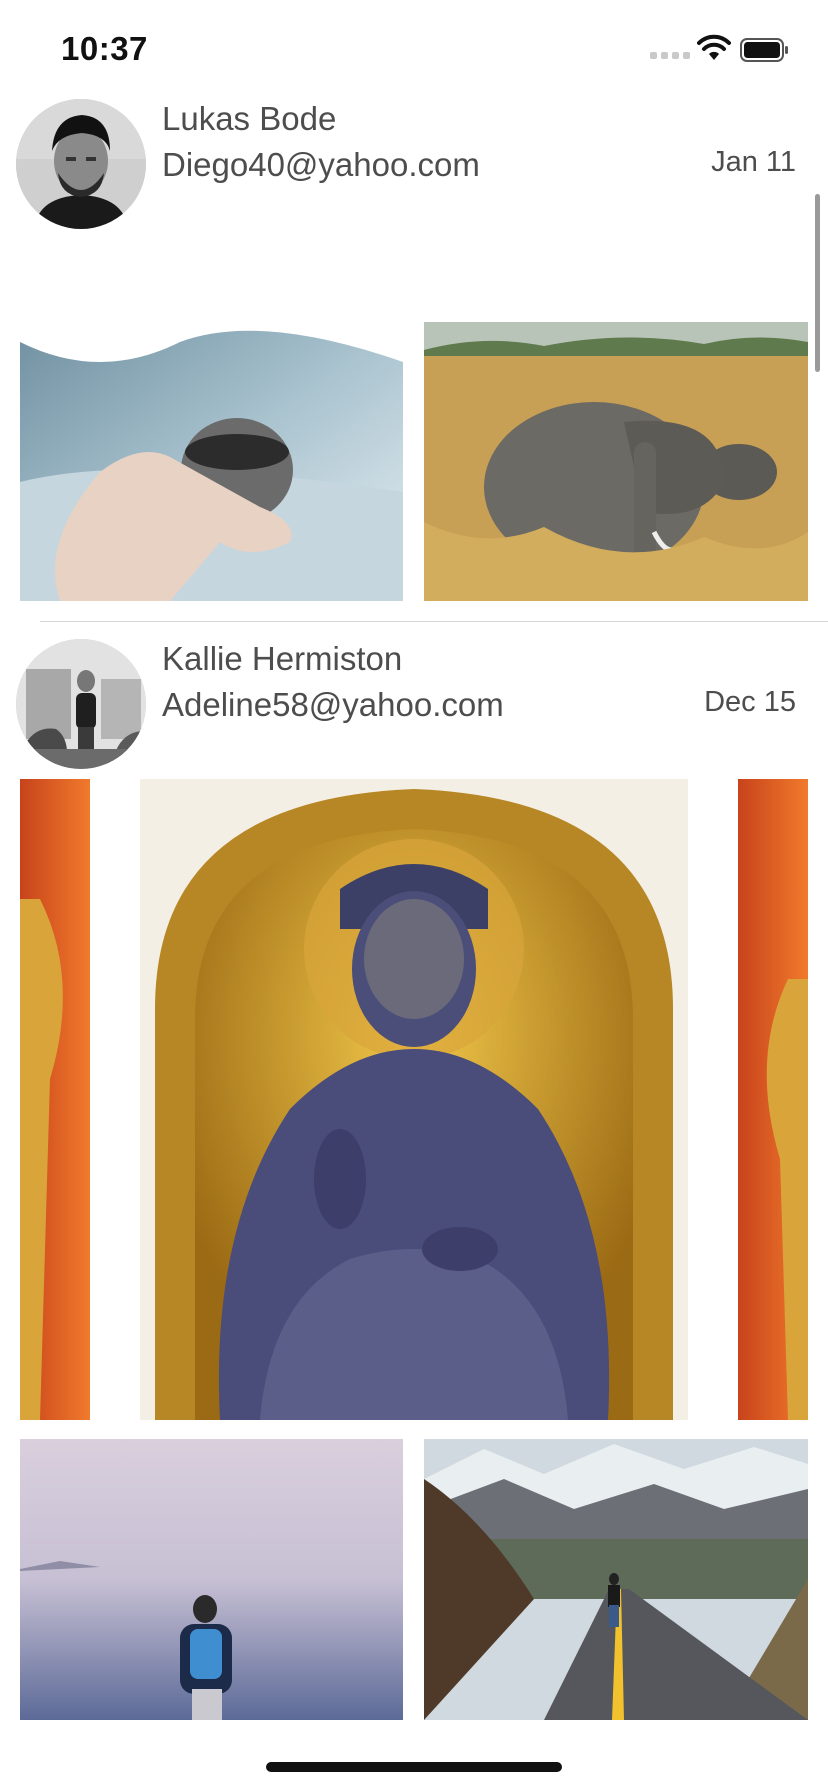 The width and height of the screenshot is (828, 1792). Describe the element at coordinates (282, 659) in the screenshot. I see `author-name: Kallie Hermiston` at that location.